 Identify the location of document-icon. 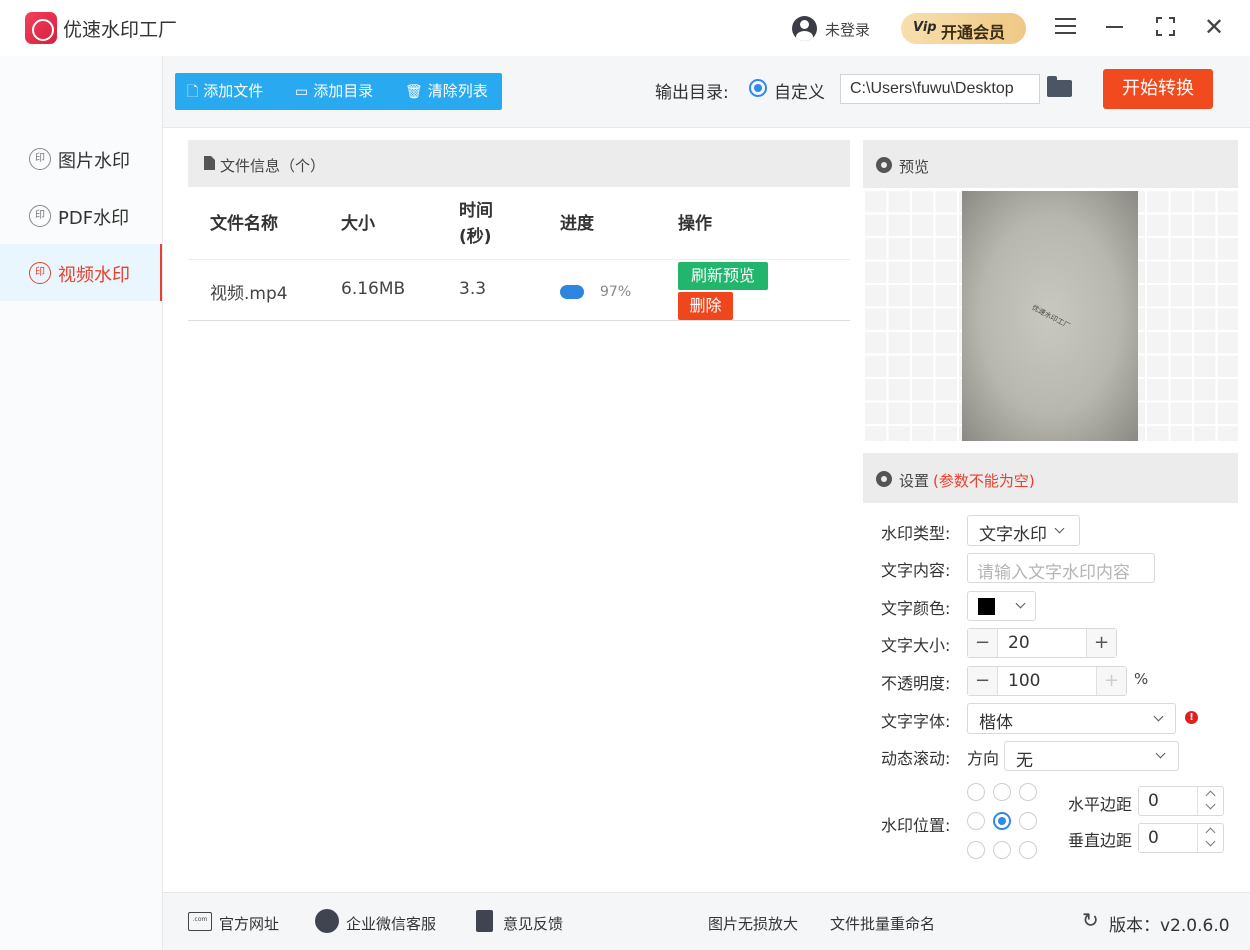
(209, 163).